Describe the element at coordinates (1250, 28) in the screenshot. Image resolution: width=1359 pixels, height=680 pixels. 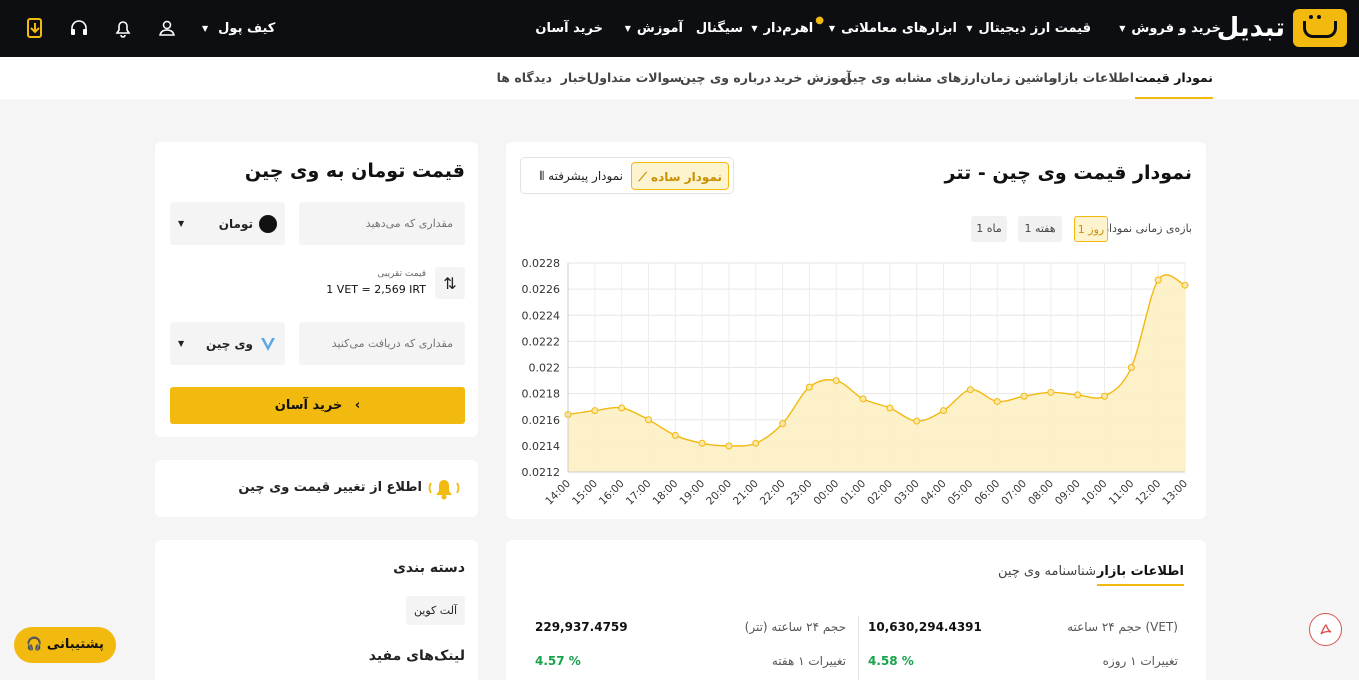
I see `logo-text: تبدیل` at that location.